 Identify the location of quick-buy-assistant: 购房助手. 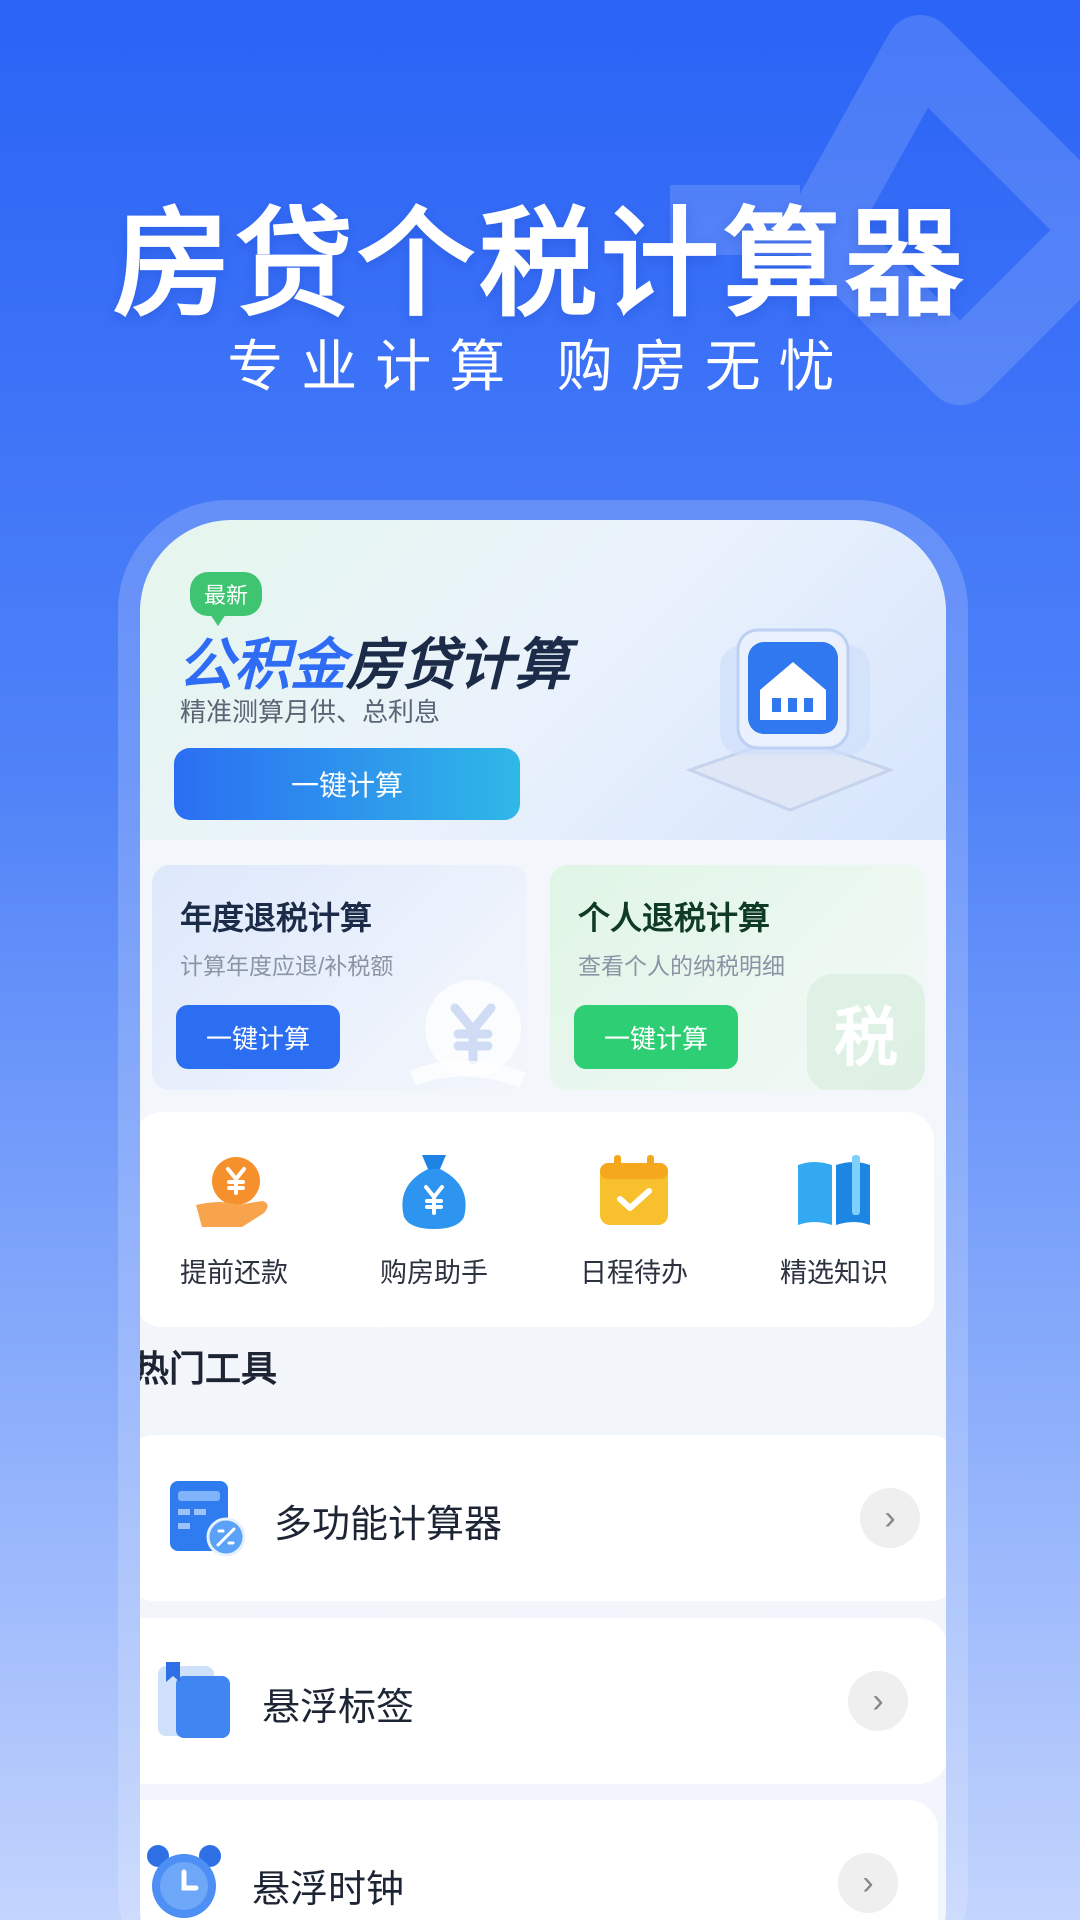
(434, 1219).